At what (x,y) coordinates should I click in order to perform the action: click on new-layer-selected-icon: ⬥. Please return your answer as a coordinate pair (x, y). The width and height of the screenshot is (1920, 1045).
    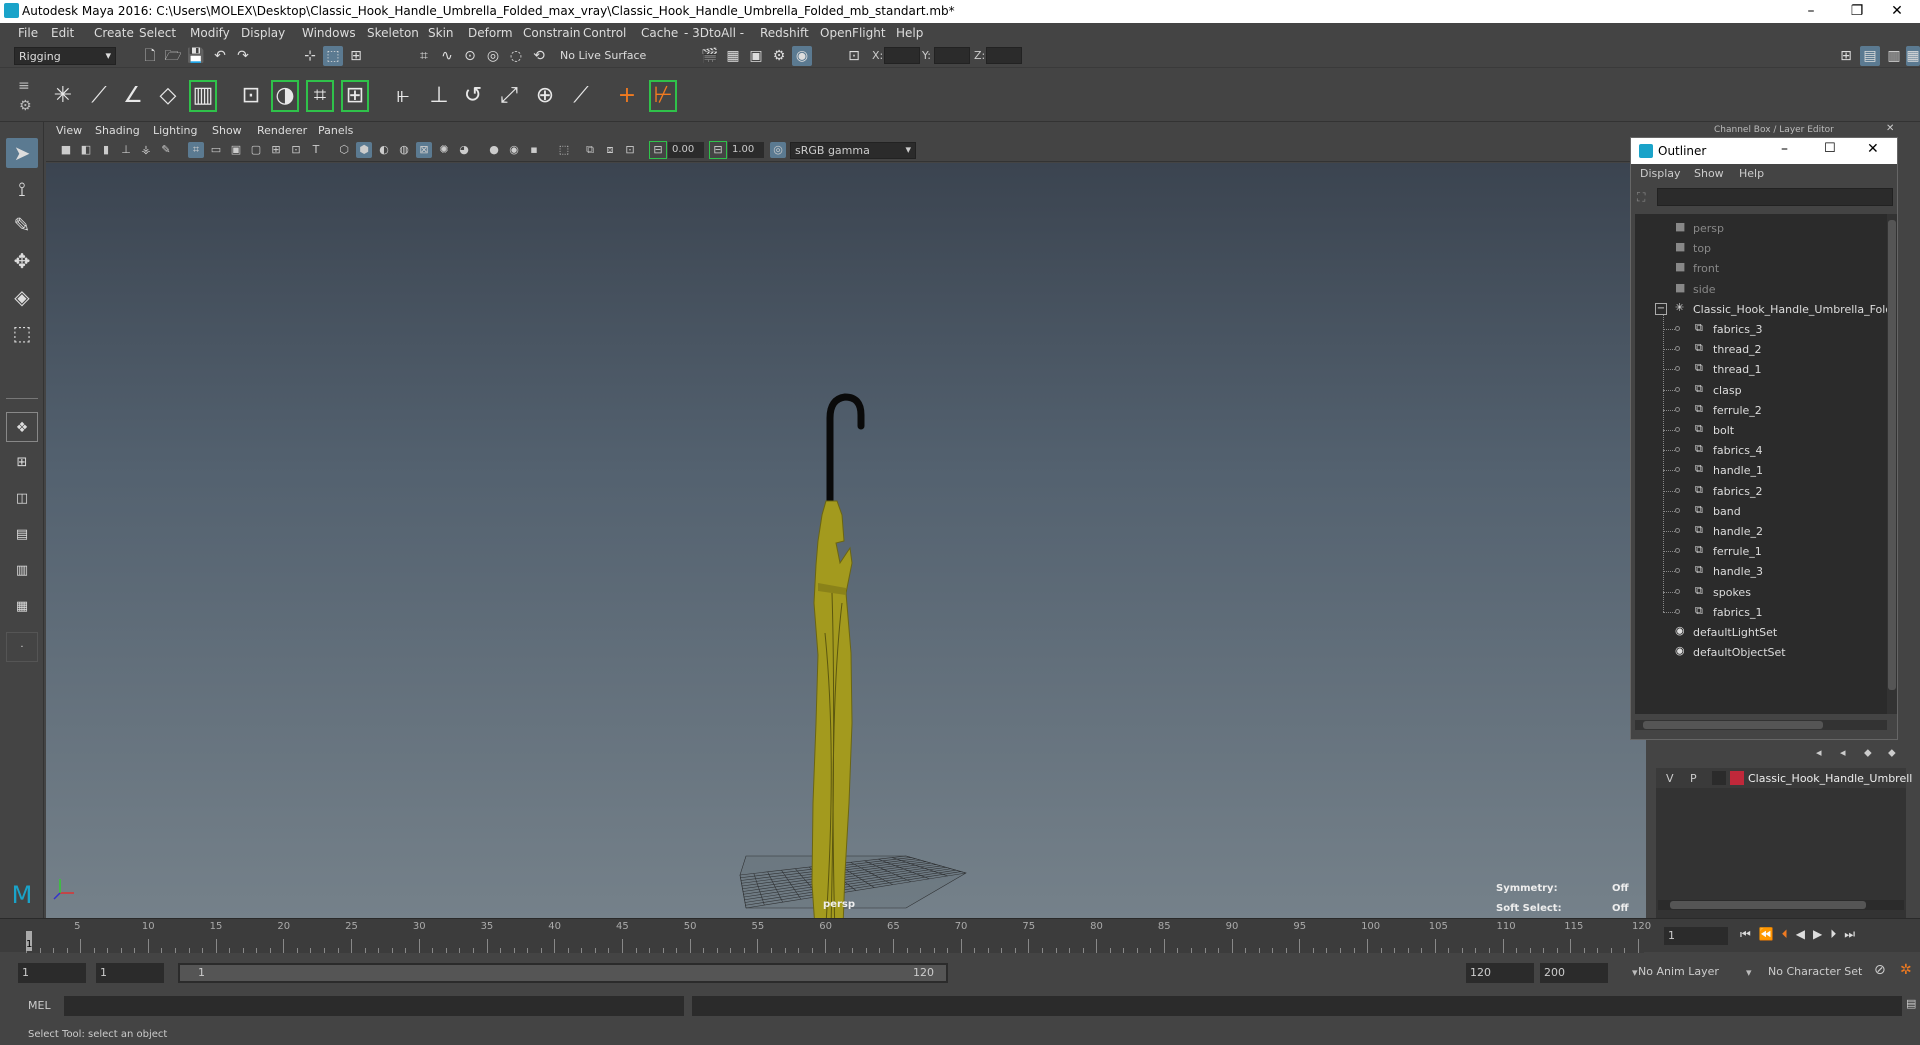
    Looking at the image, I should click on (1892, 753).